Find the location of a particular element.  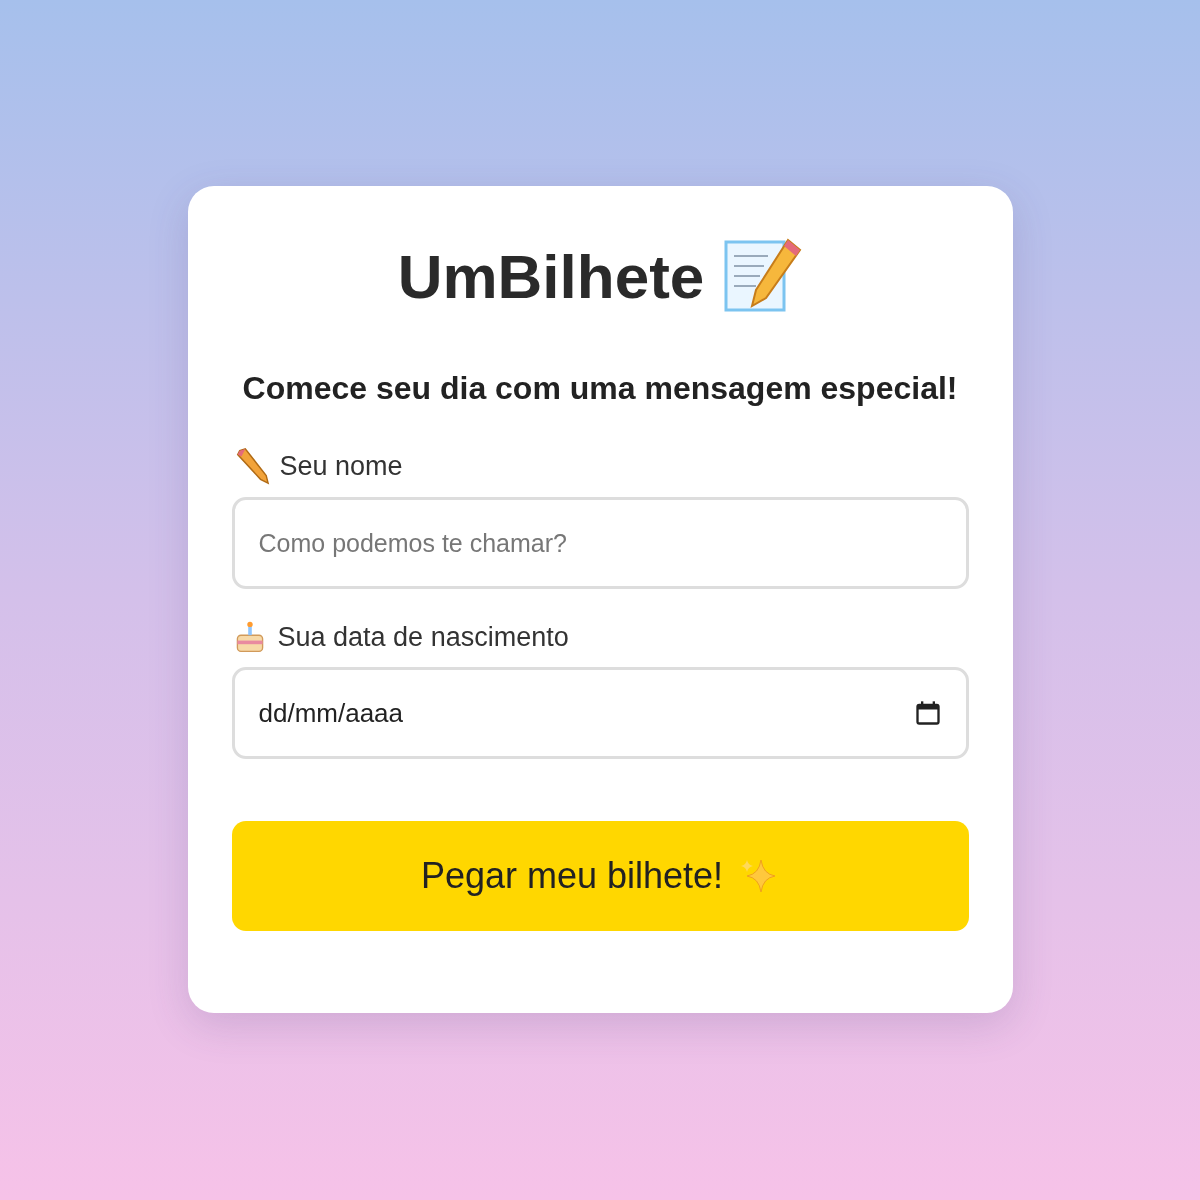

subtitle: Comece seu dia com uma mensagem especial! is located at coordinates (600, 388).